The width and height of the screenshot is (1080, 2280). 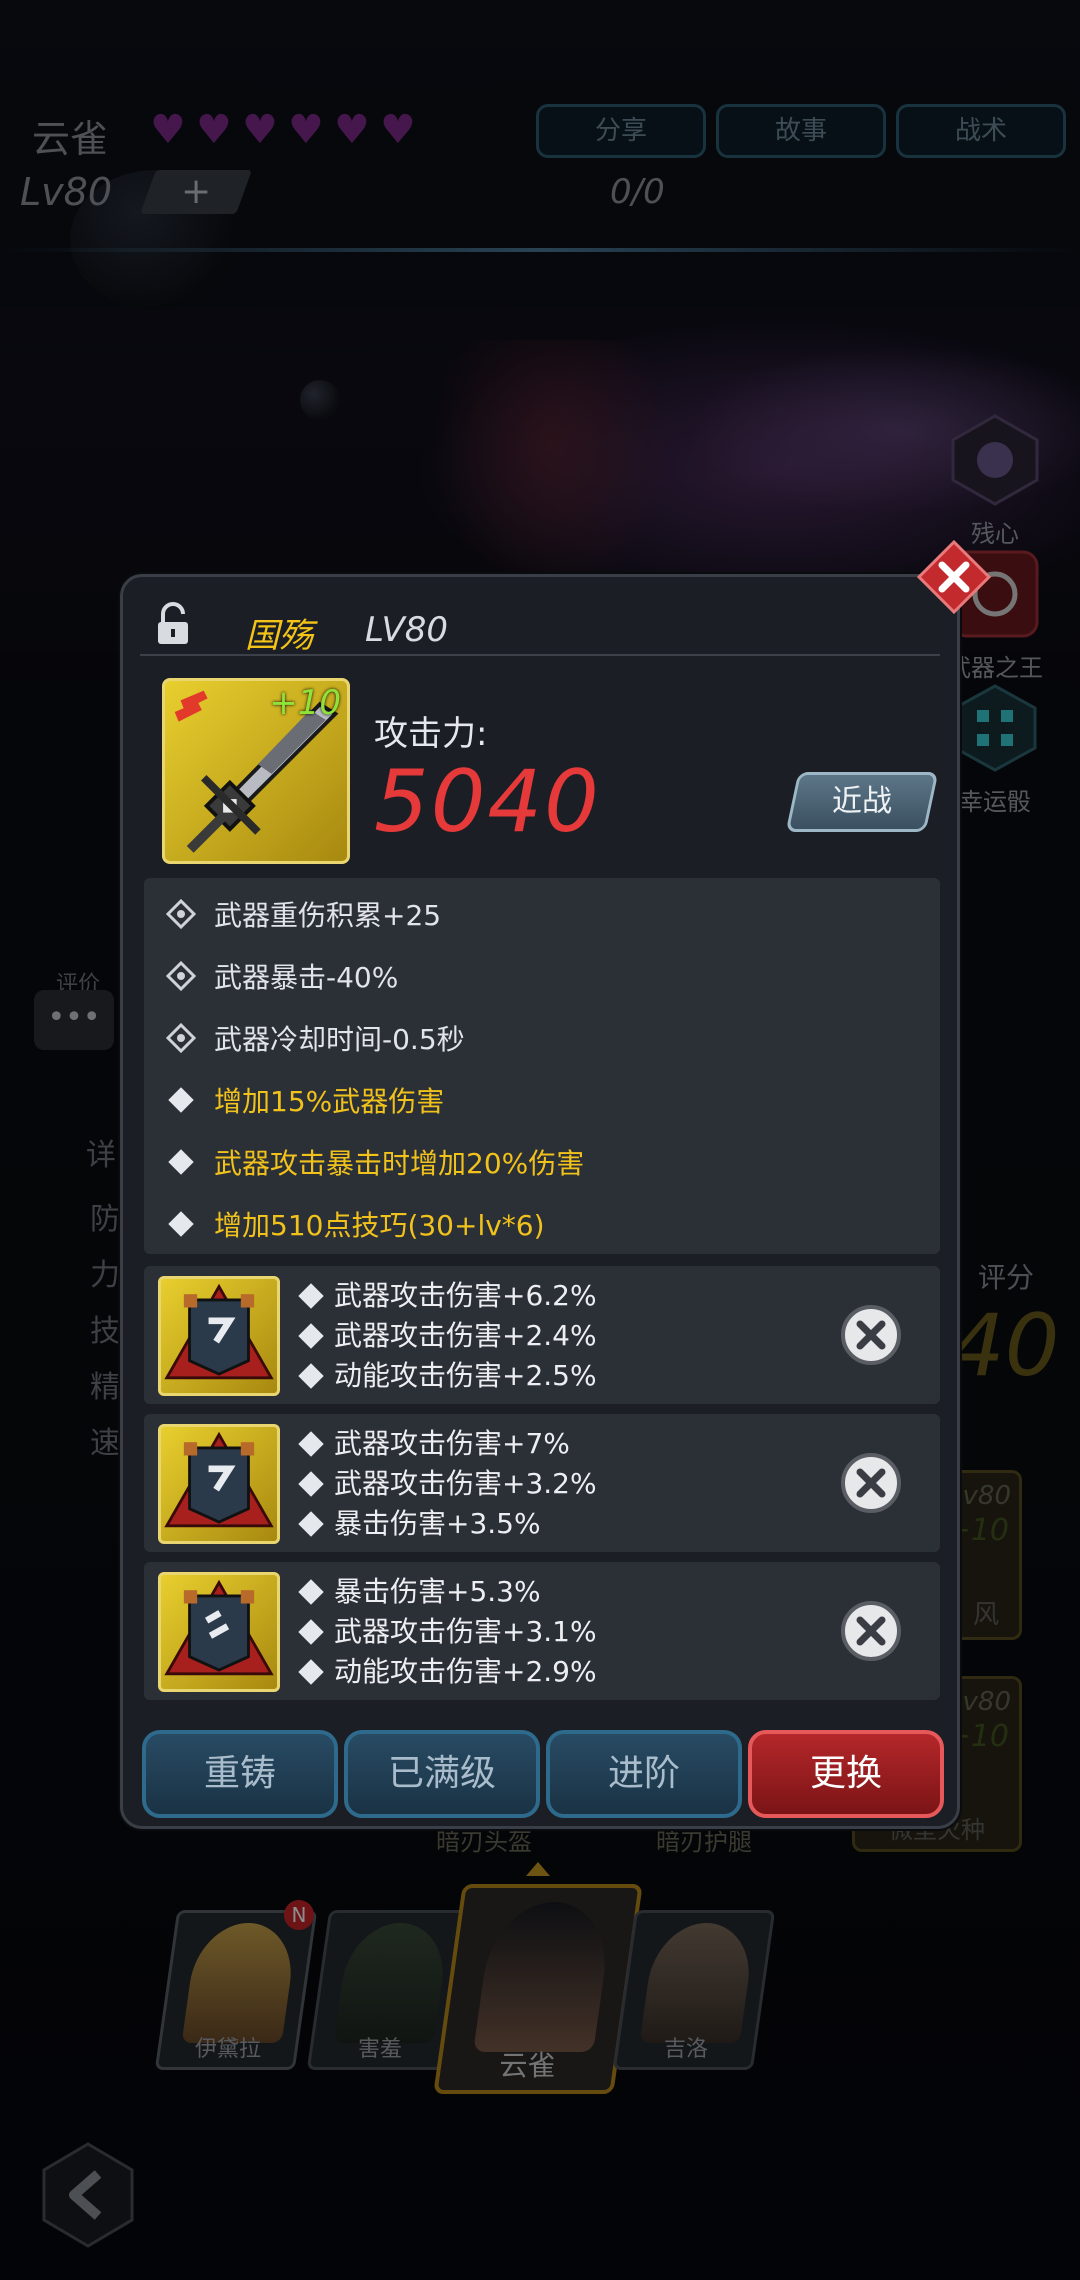 I want to click on gem-stat-line: 武器攻击伤害+3.2%, so click(x=446, y=1484).